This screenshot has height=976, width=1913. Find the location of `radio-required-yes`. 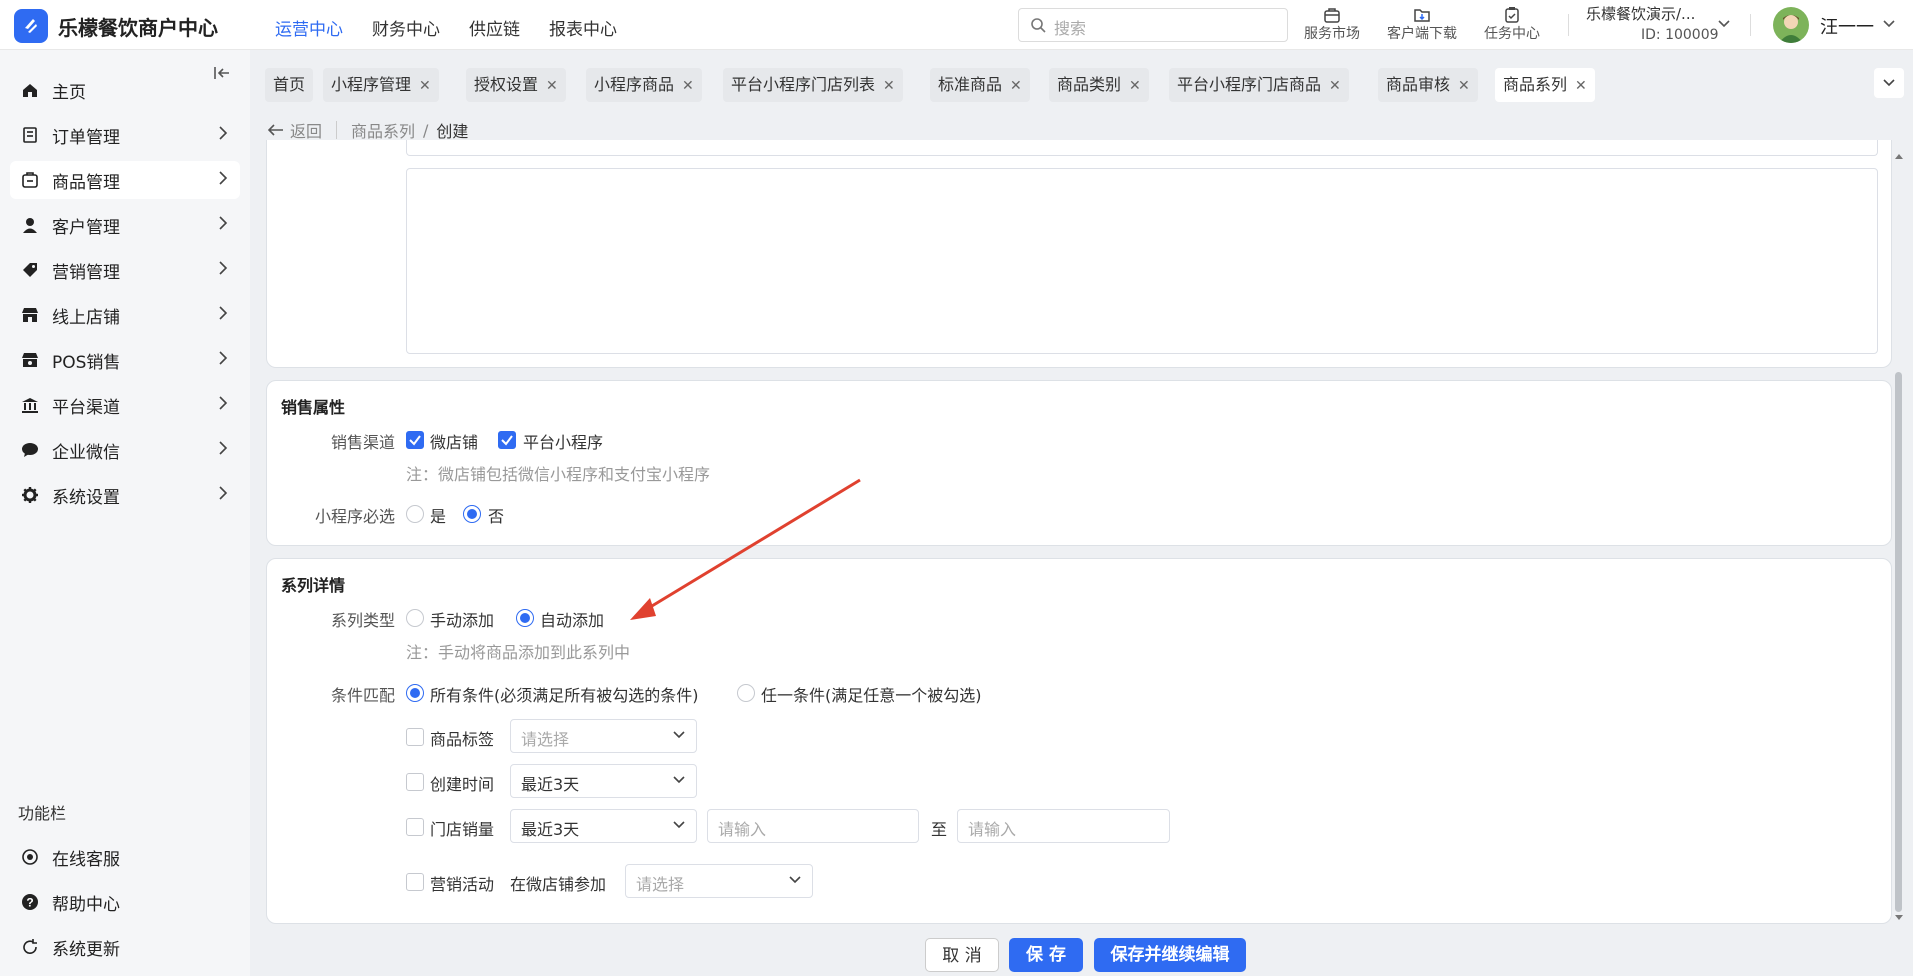

radio-required-yes is located at coordinates (415, 514).